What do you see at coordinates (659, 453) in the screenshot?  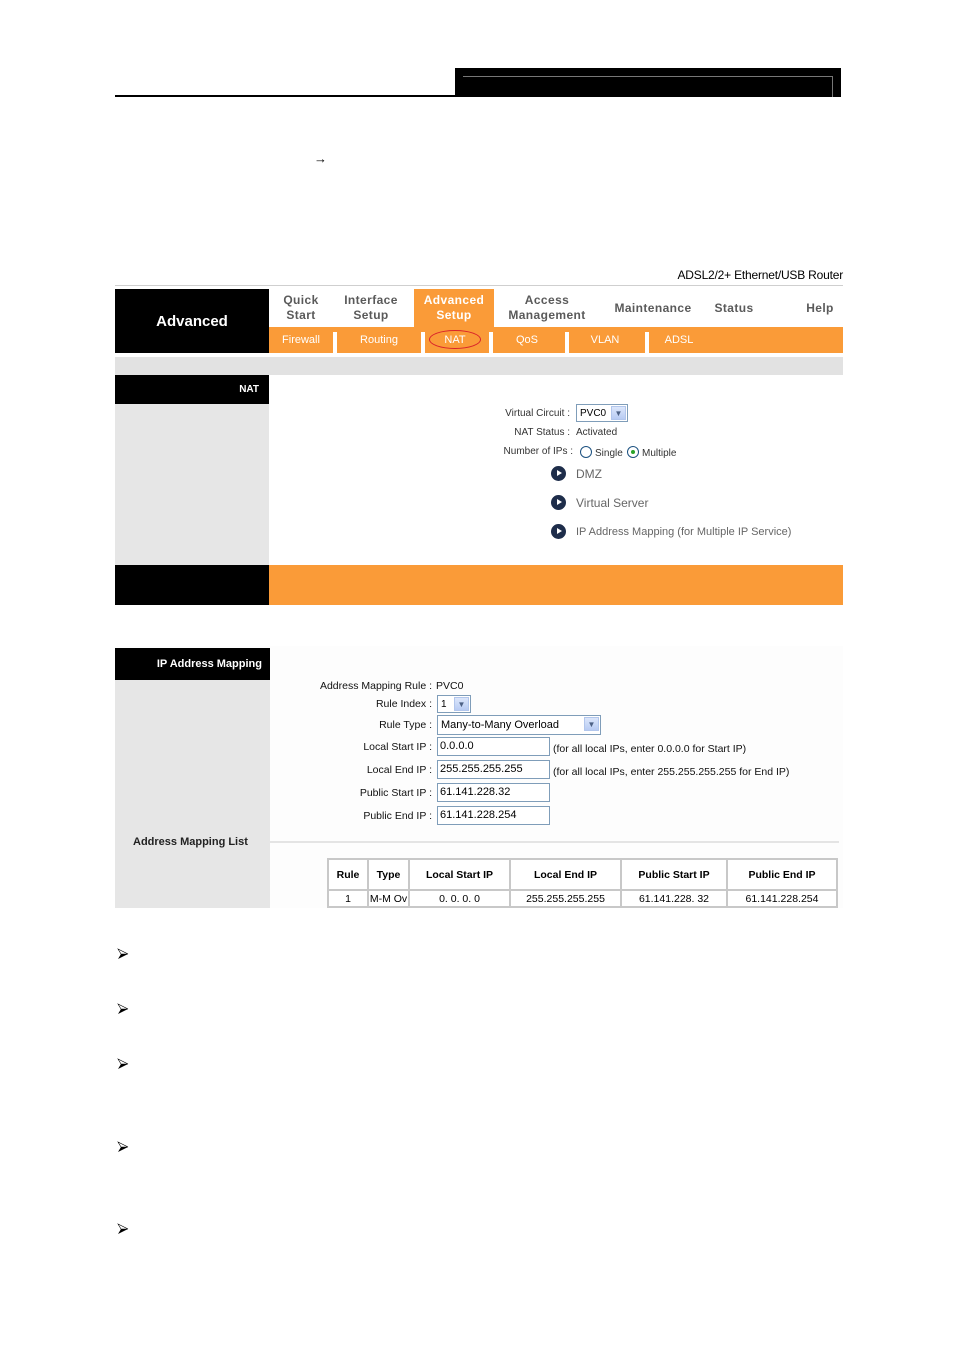 I see `radio-multiple-label: Multiple` at bounding box center [659, 453].